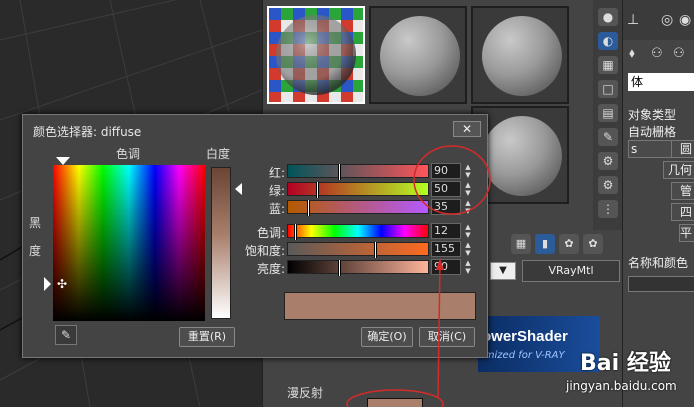  Describe the element at coordinates (35, 237) in the screenshot. I see `blackness-label: 黑度` at that location.